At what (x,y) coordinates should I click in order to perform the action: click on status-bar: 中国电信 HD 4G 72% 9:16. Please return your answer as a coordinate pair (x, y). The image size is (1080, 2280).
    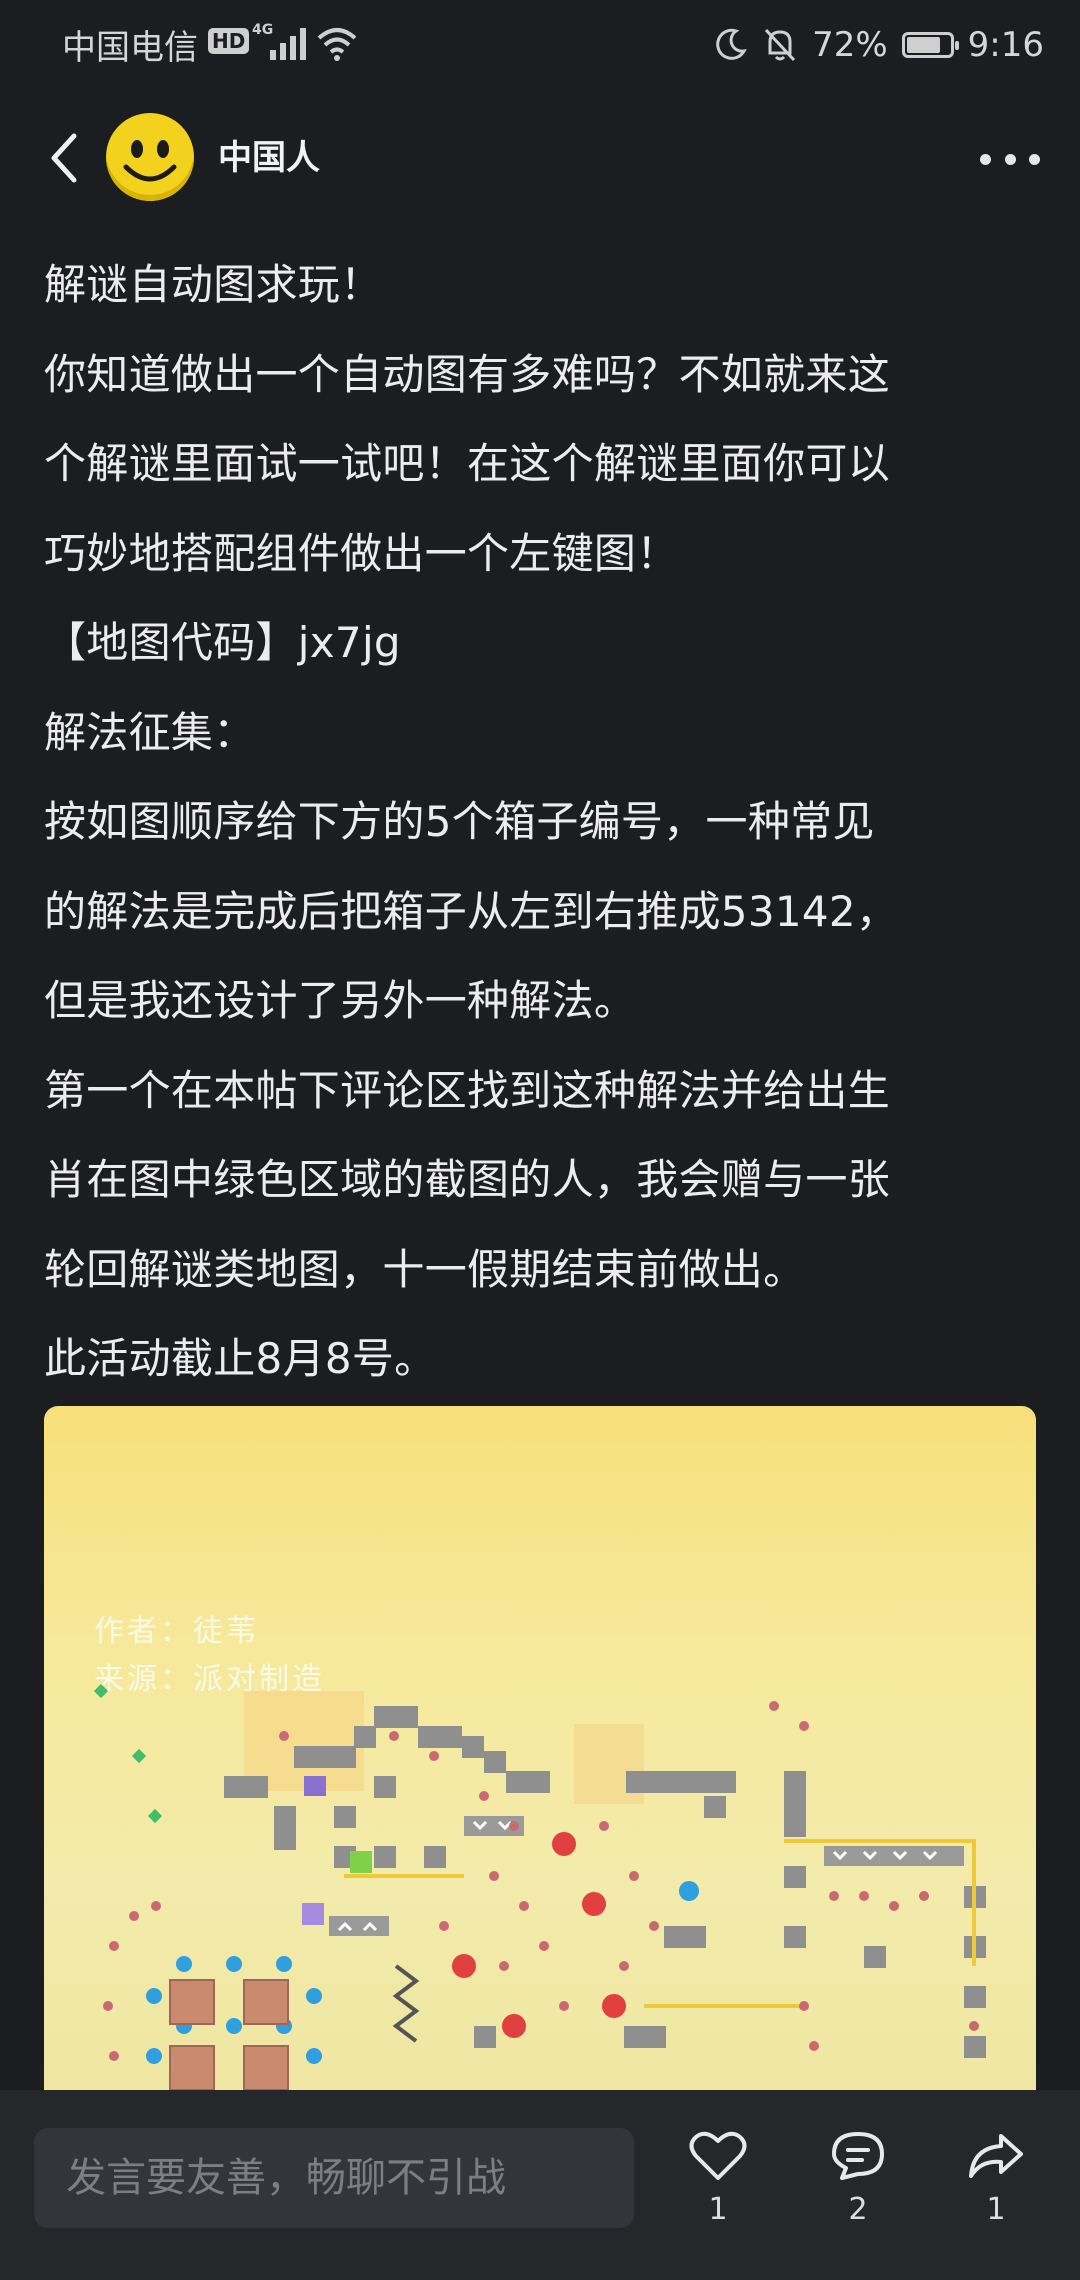
    Looking at the image, I should click on (540, 46).